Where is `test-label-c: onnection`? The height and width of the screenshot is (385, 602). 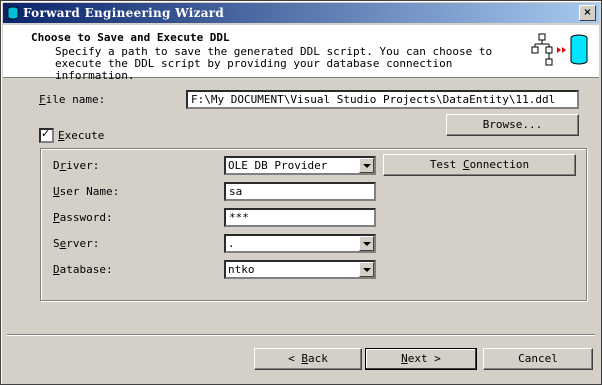
test-label-c: onnection is located at coordinates (499, 164).